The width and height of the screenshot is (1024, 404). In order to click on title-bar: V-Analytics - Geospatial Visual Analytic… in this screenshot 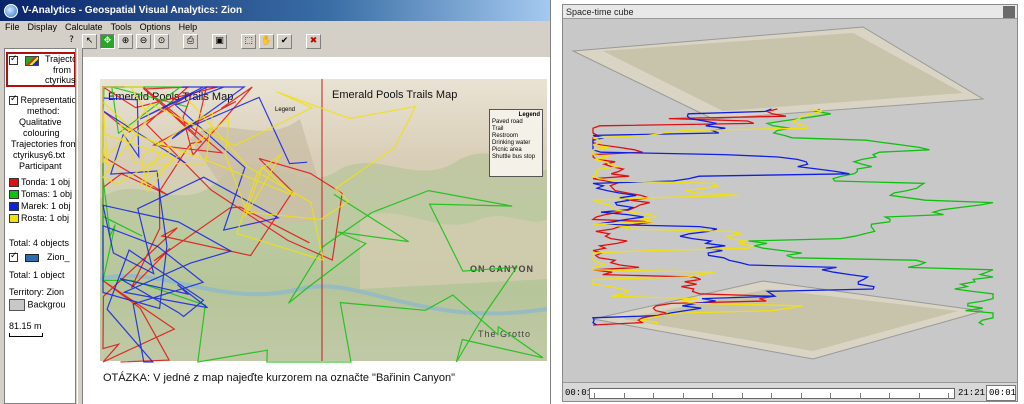, I will do `click(275, 10)`.